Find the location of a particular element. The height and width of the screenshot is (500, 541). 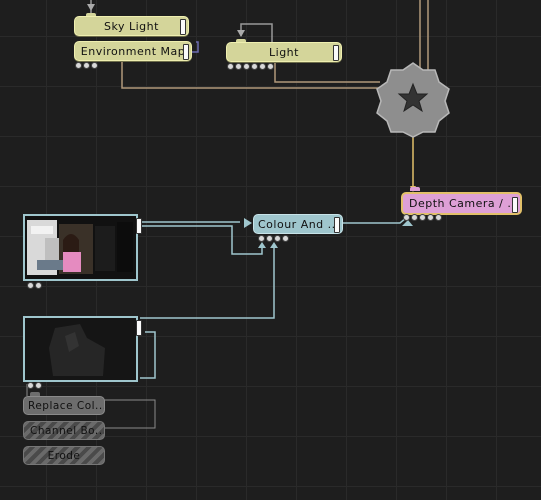

depth-feed-ports is located at coordinates (34, 385).